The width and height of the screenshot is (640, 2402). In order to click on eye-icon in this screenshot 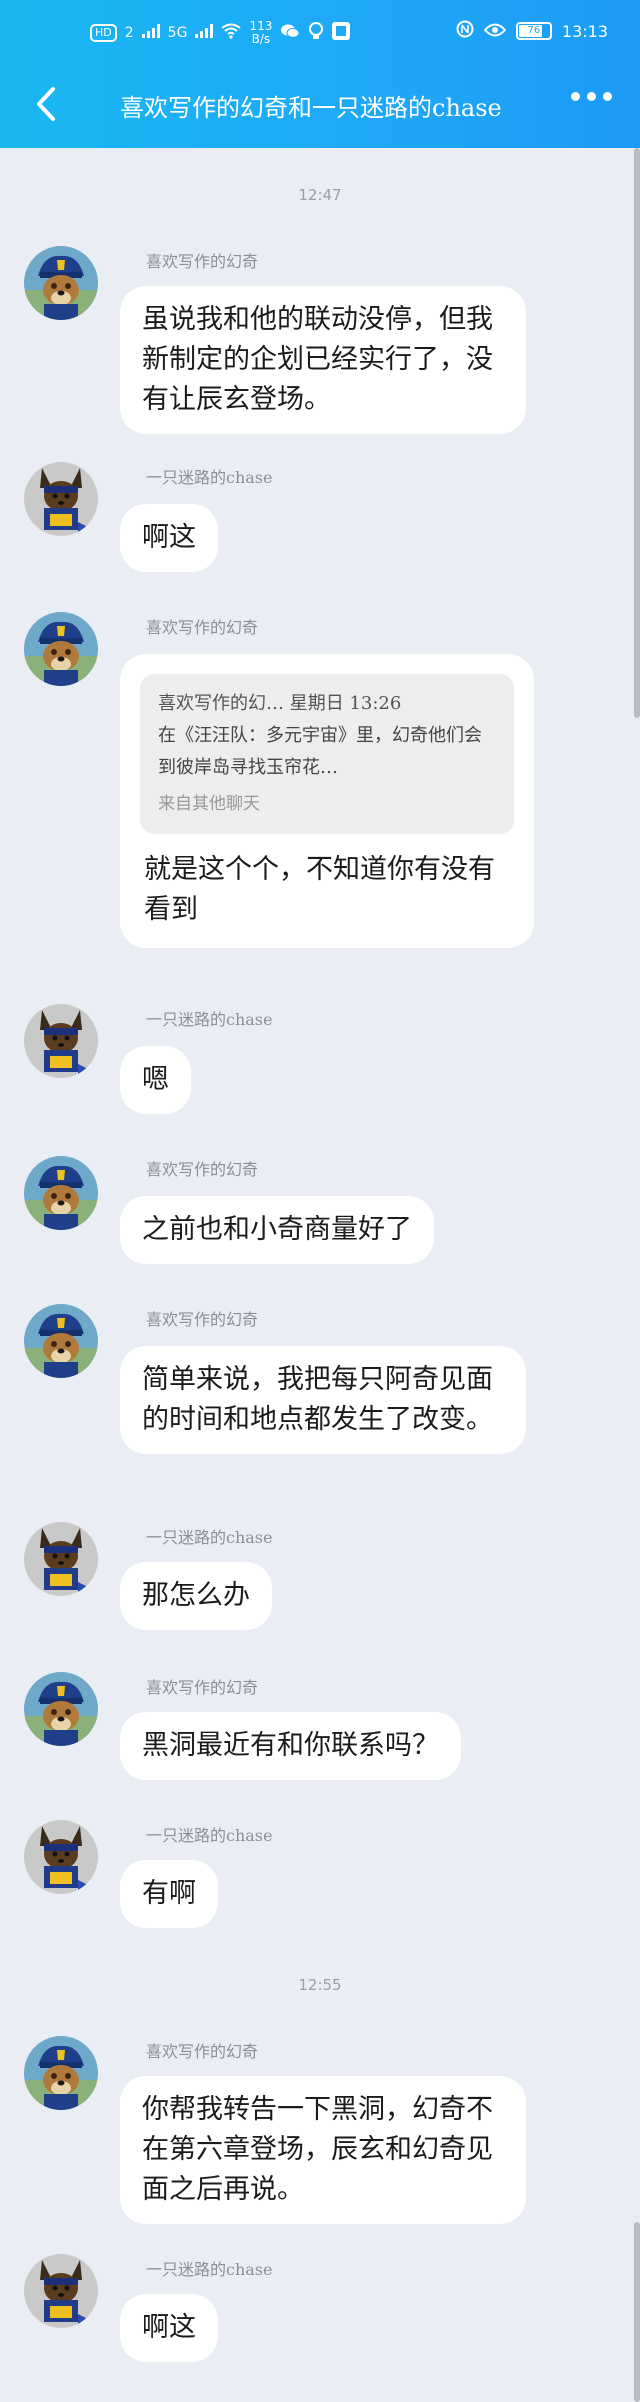, I will do `click(495, 31)`.